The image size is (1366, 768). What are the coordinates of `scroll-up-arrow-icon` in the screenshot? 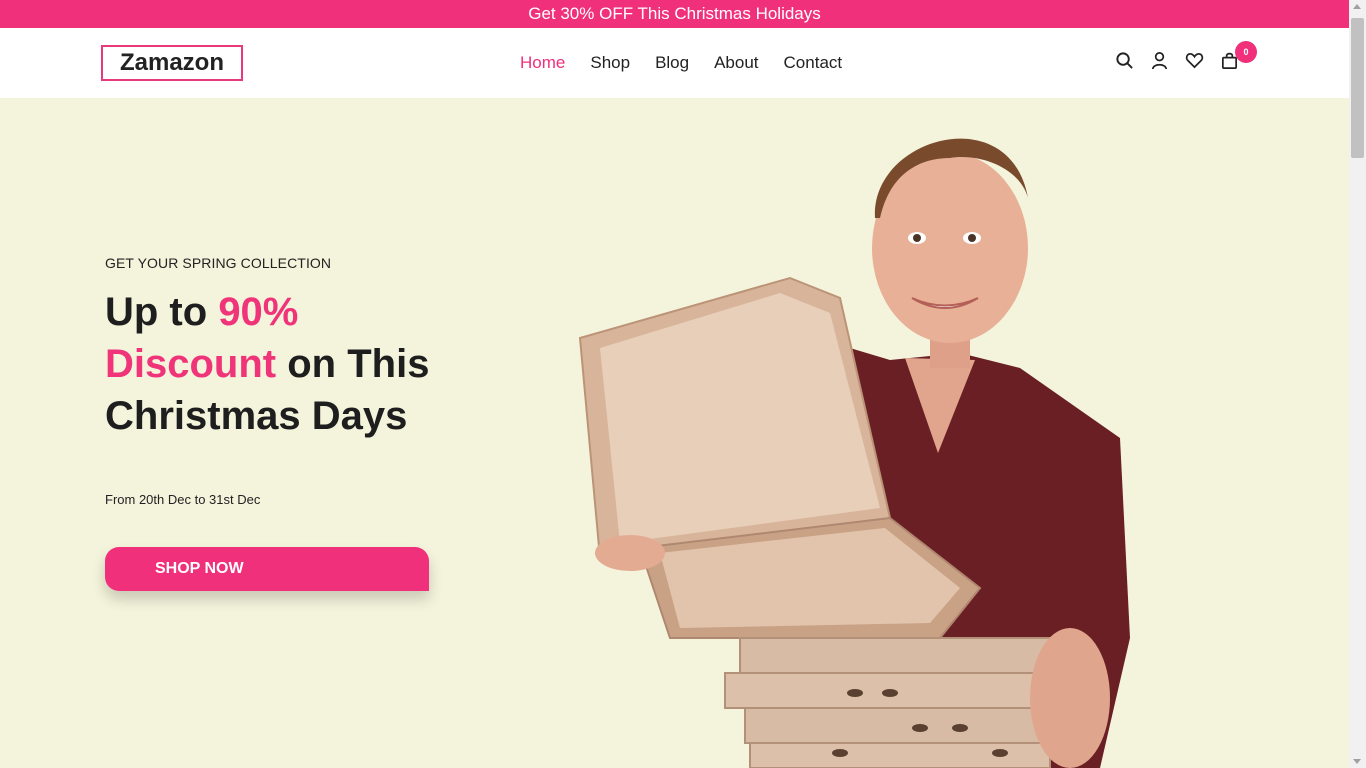 It's located at (1357, 6).